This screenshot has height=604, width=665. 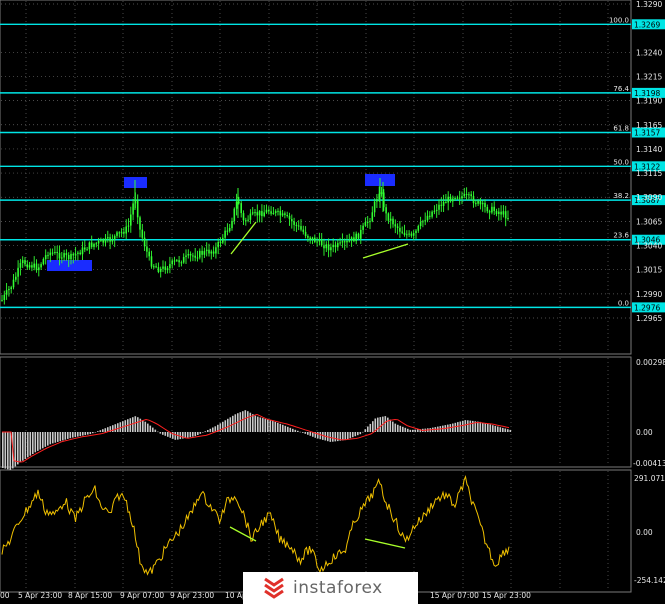 I want to click on macd-axis-top: 0.00298, so click(x=650, y=362).